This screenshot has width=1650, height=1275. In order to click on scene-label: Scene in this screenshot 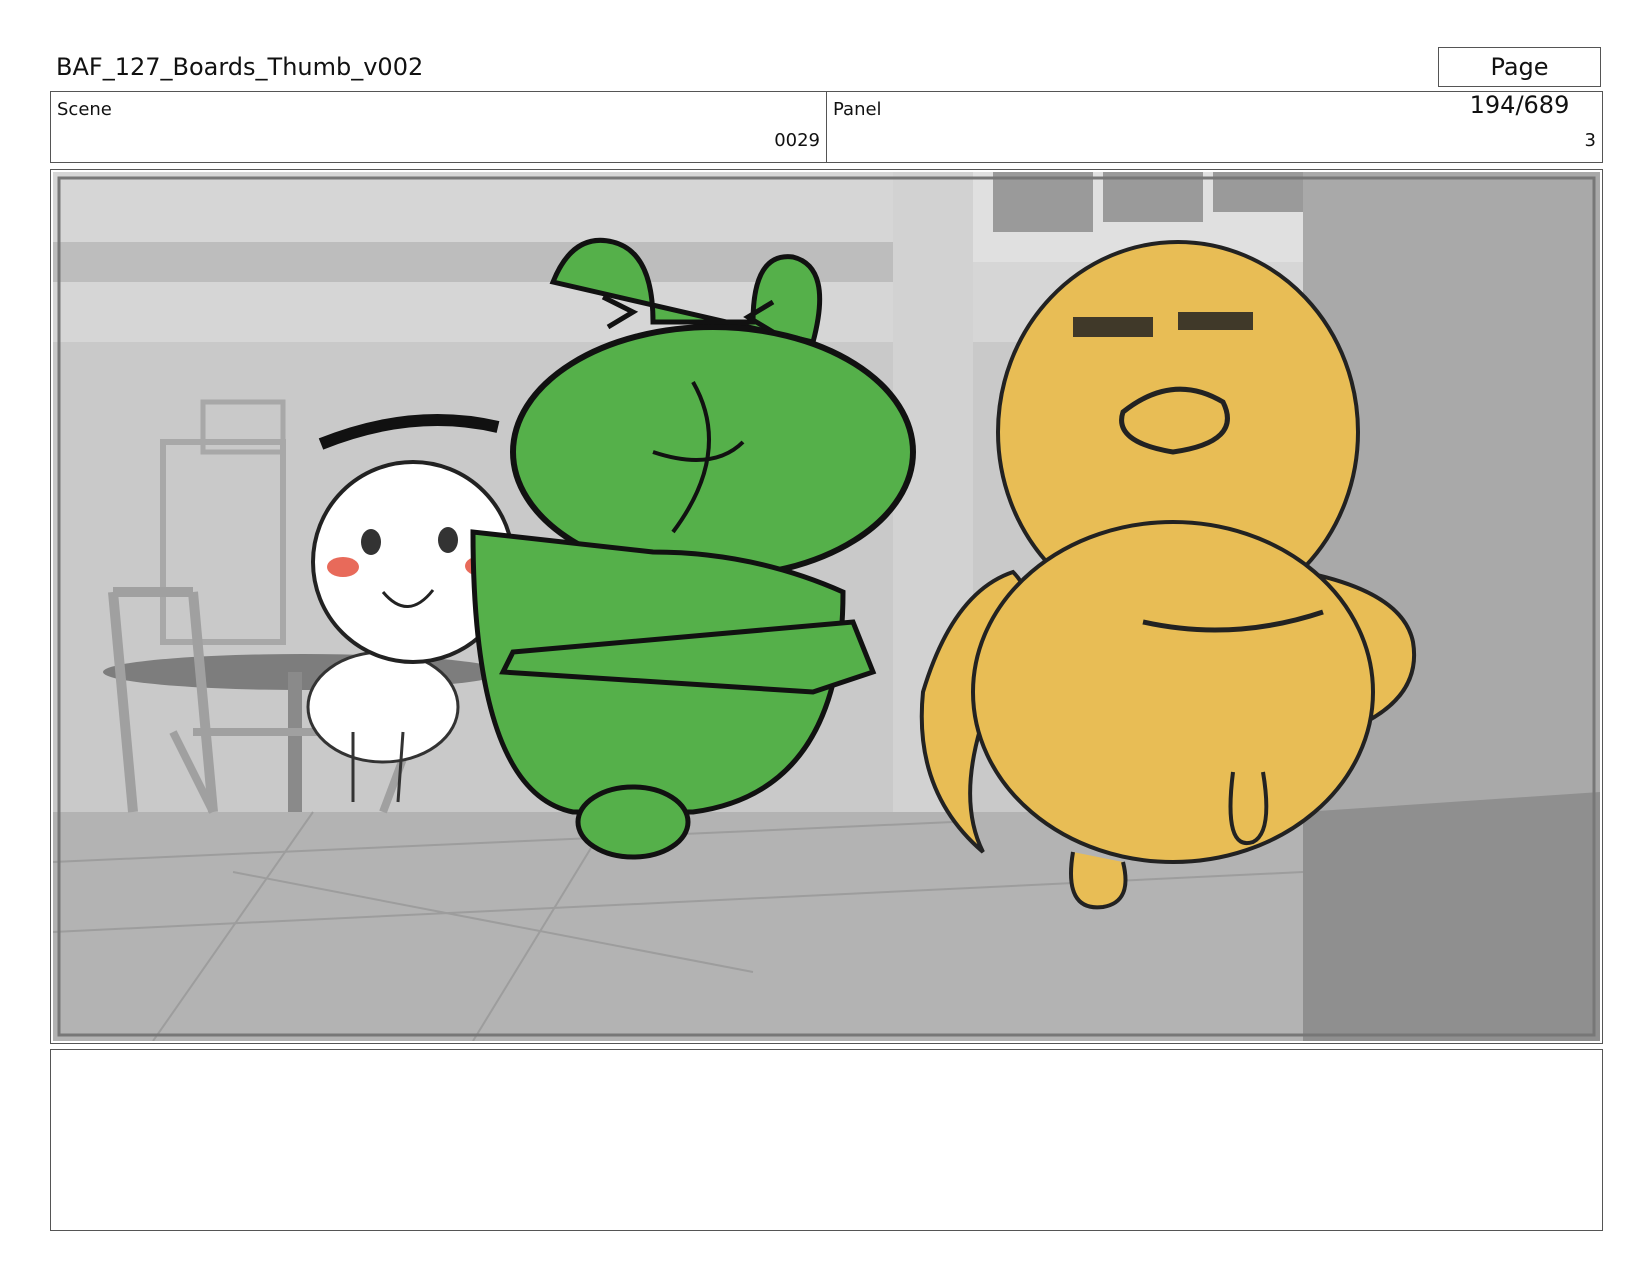, I will do `click(84, 109)`.